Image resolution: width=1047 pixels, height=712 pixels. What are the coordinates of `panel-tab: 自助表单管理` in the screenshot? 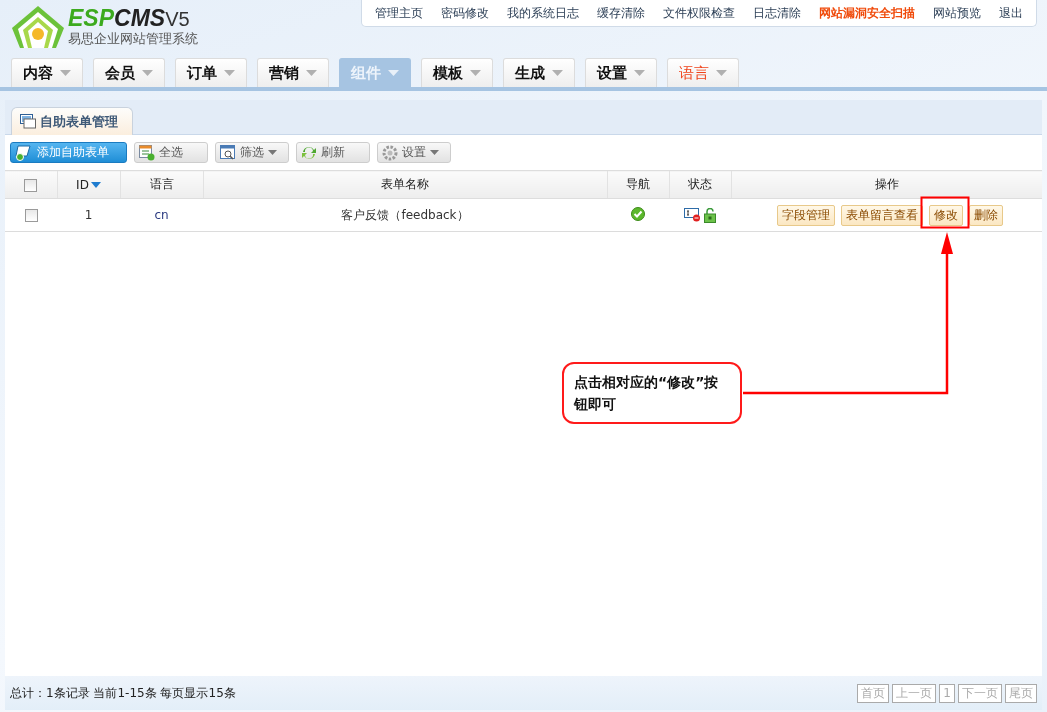 It's located at (72, 121).